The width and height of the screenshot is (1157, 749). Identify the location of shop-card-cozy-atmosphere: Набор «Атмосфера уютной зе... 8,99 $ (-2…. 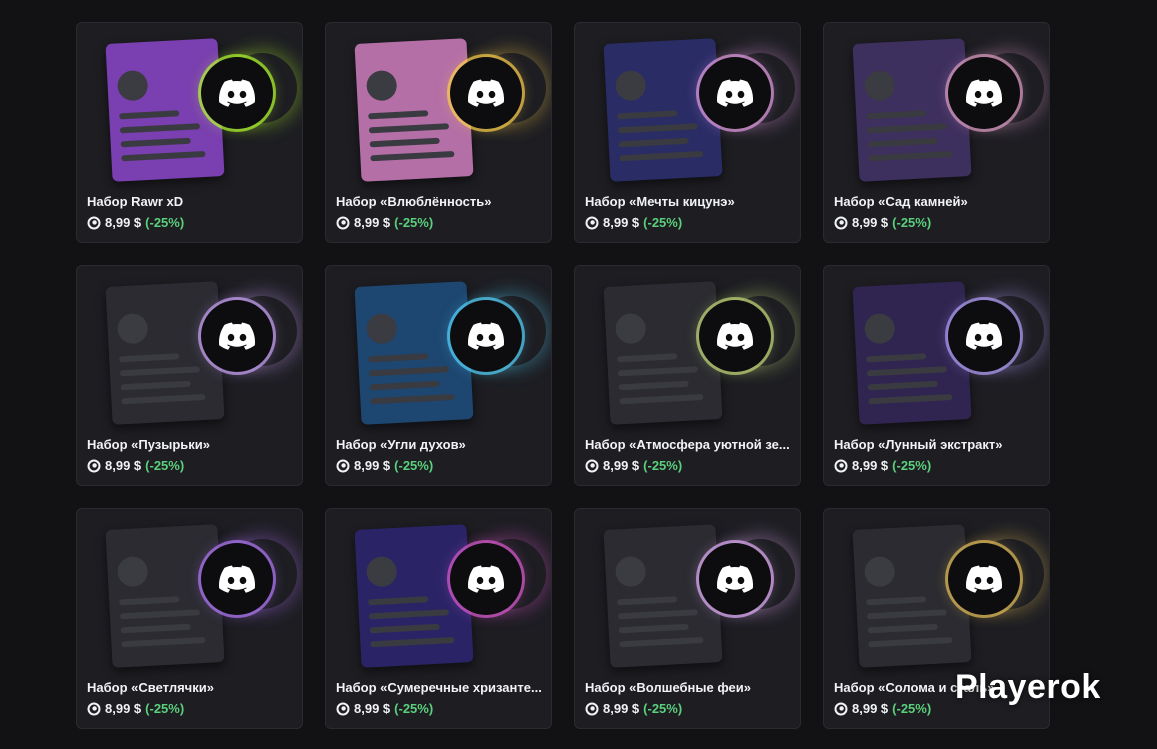
(687, 375).